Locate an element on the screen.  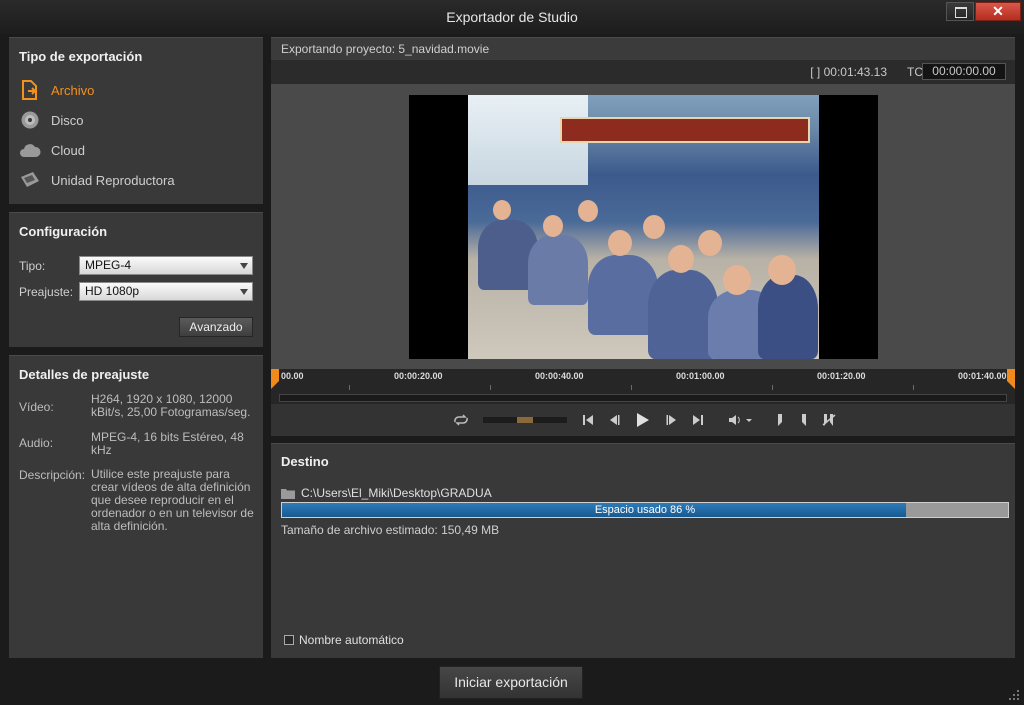
destination-heading: Destino is located at coordinates (305, 461).